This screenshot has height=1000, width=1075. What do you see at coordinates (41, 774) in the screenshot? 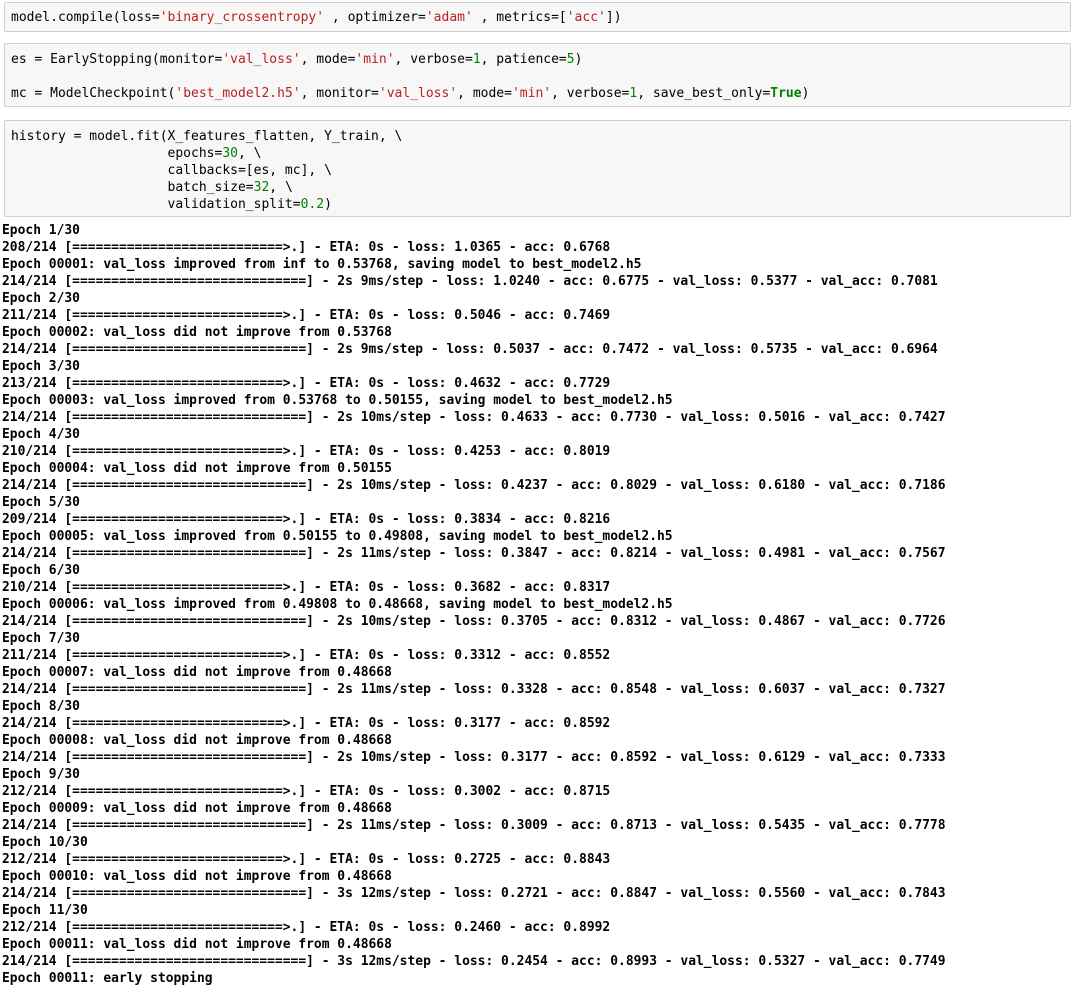
I see `output-line: Epoch 9/30` at bounding box center [41, 774].